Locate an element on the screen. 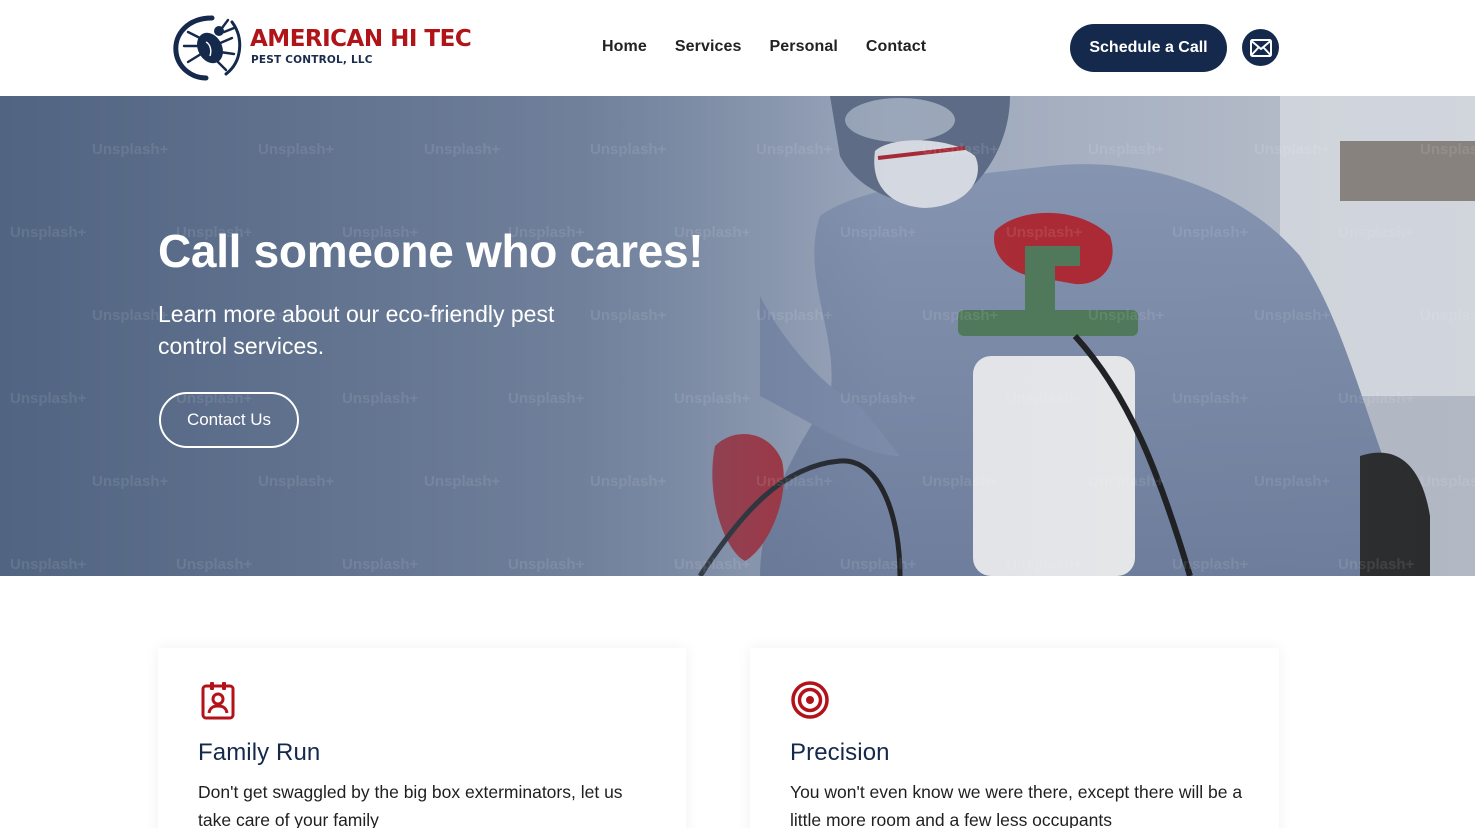  schedule-call-button: Schedule a Call is located at coordinates (1148, 48).